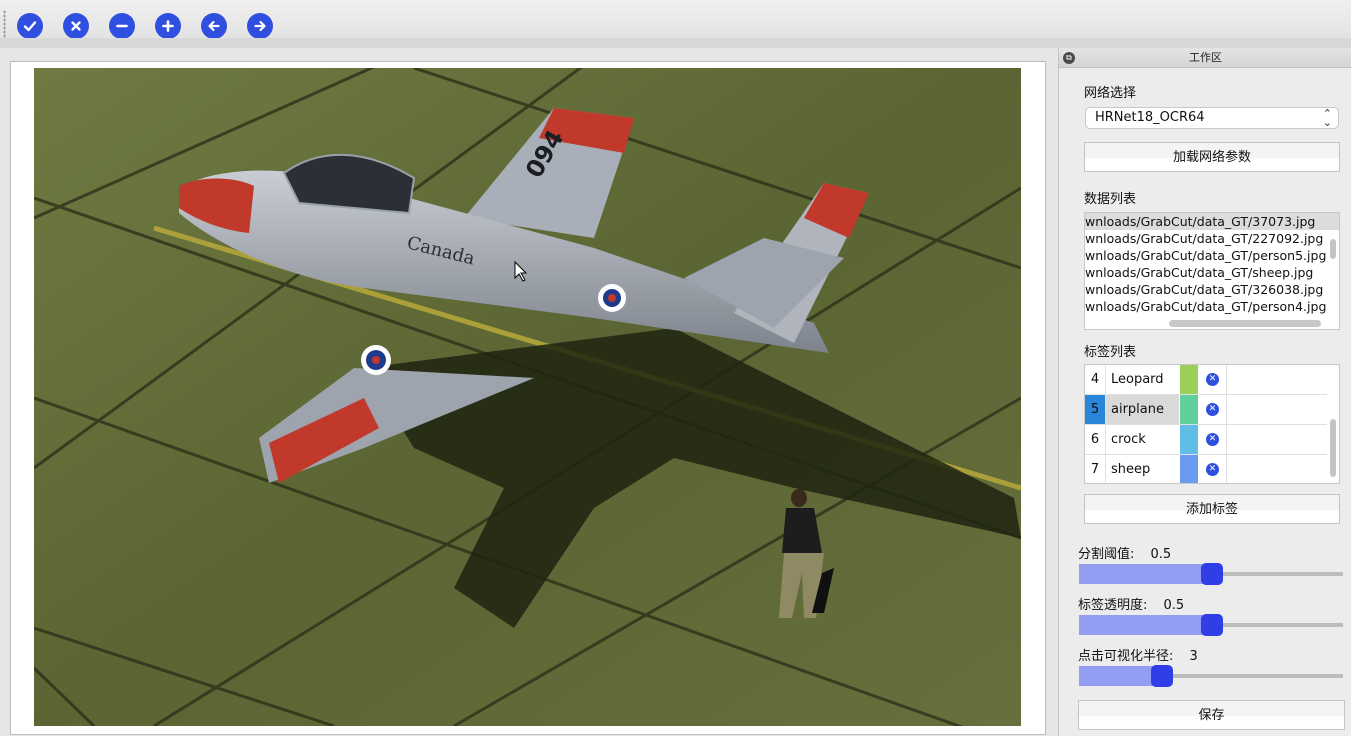 The width and height of the screenshot is (1351, 736). What do you see at coordinates (1161, 554) in the screenshot?
I see `threshold-value: 0.5` at bounding box center [1161, 554].